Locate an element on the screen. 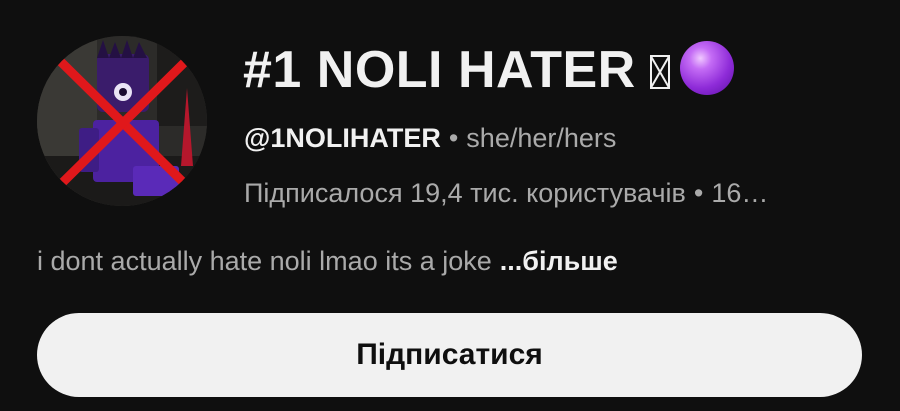  avatar-image-icon is located at coordinates (122, 121).